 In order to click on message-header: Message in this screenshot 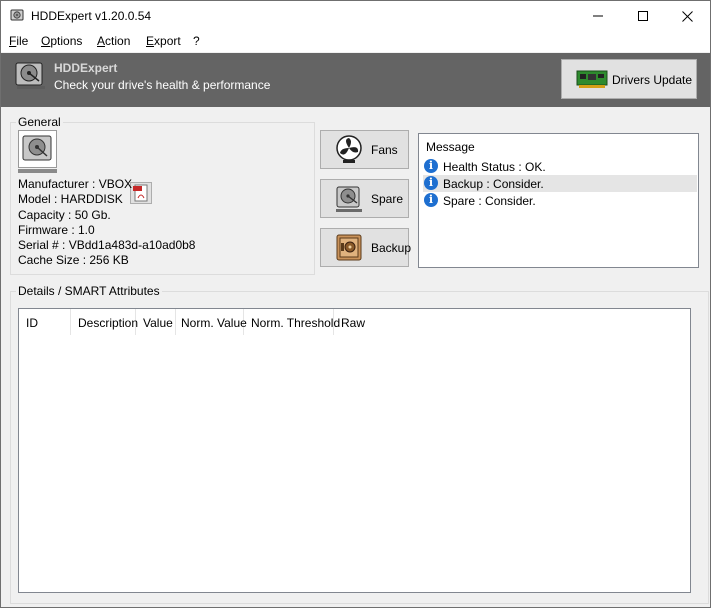, I will do `click(450, 147)`.